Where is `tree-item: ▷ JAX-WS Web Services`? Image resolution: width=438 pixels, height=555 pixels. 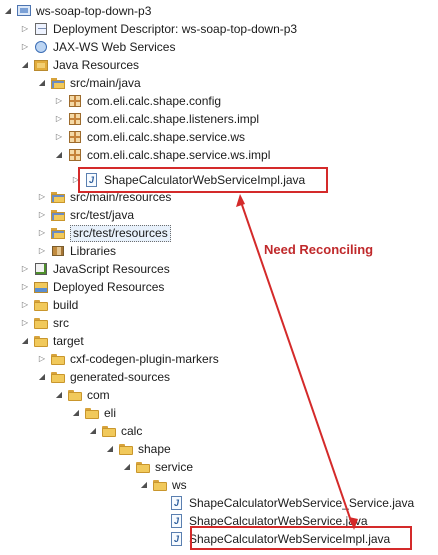 tree-item: ▷ JAX-WS Web Services is located at coordinates (98, 47).